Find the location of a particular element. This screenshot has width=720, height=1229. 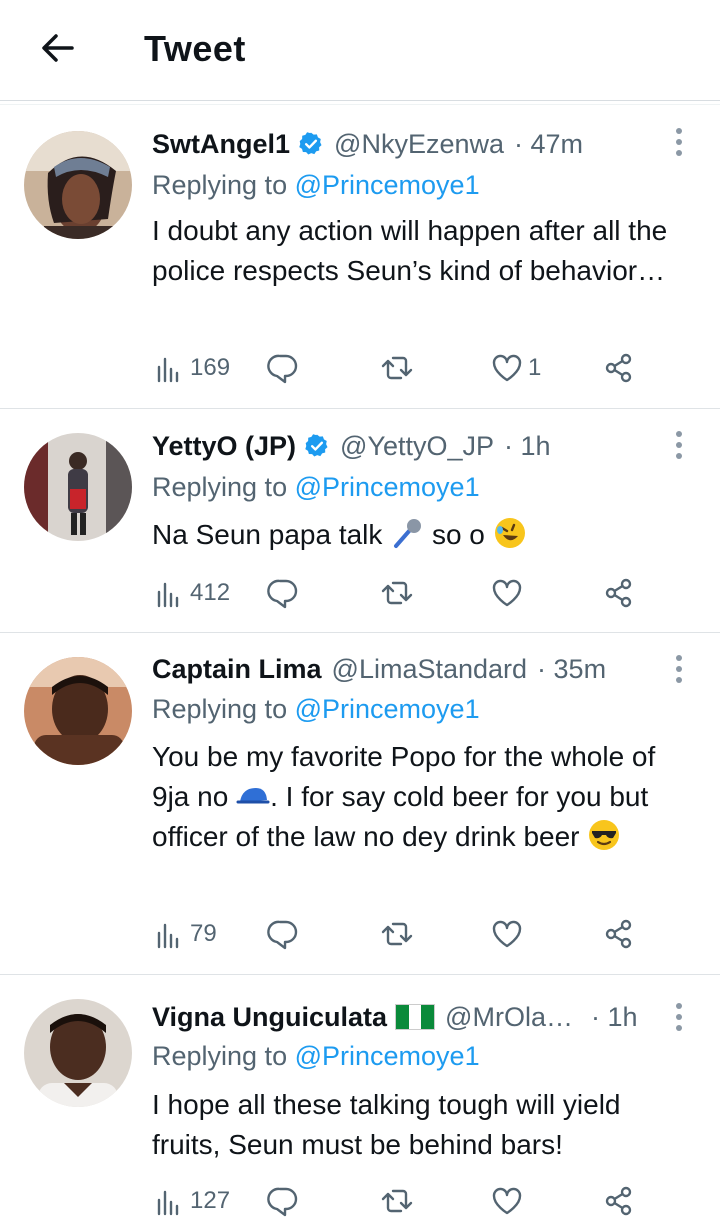

user-handle: @LimaStandard is located at coordinates (430, 669).